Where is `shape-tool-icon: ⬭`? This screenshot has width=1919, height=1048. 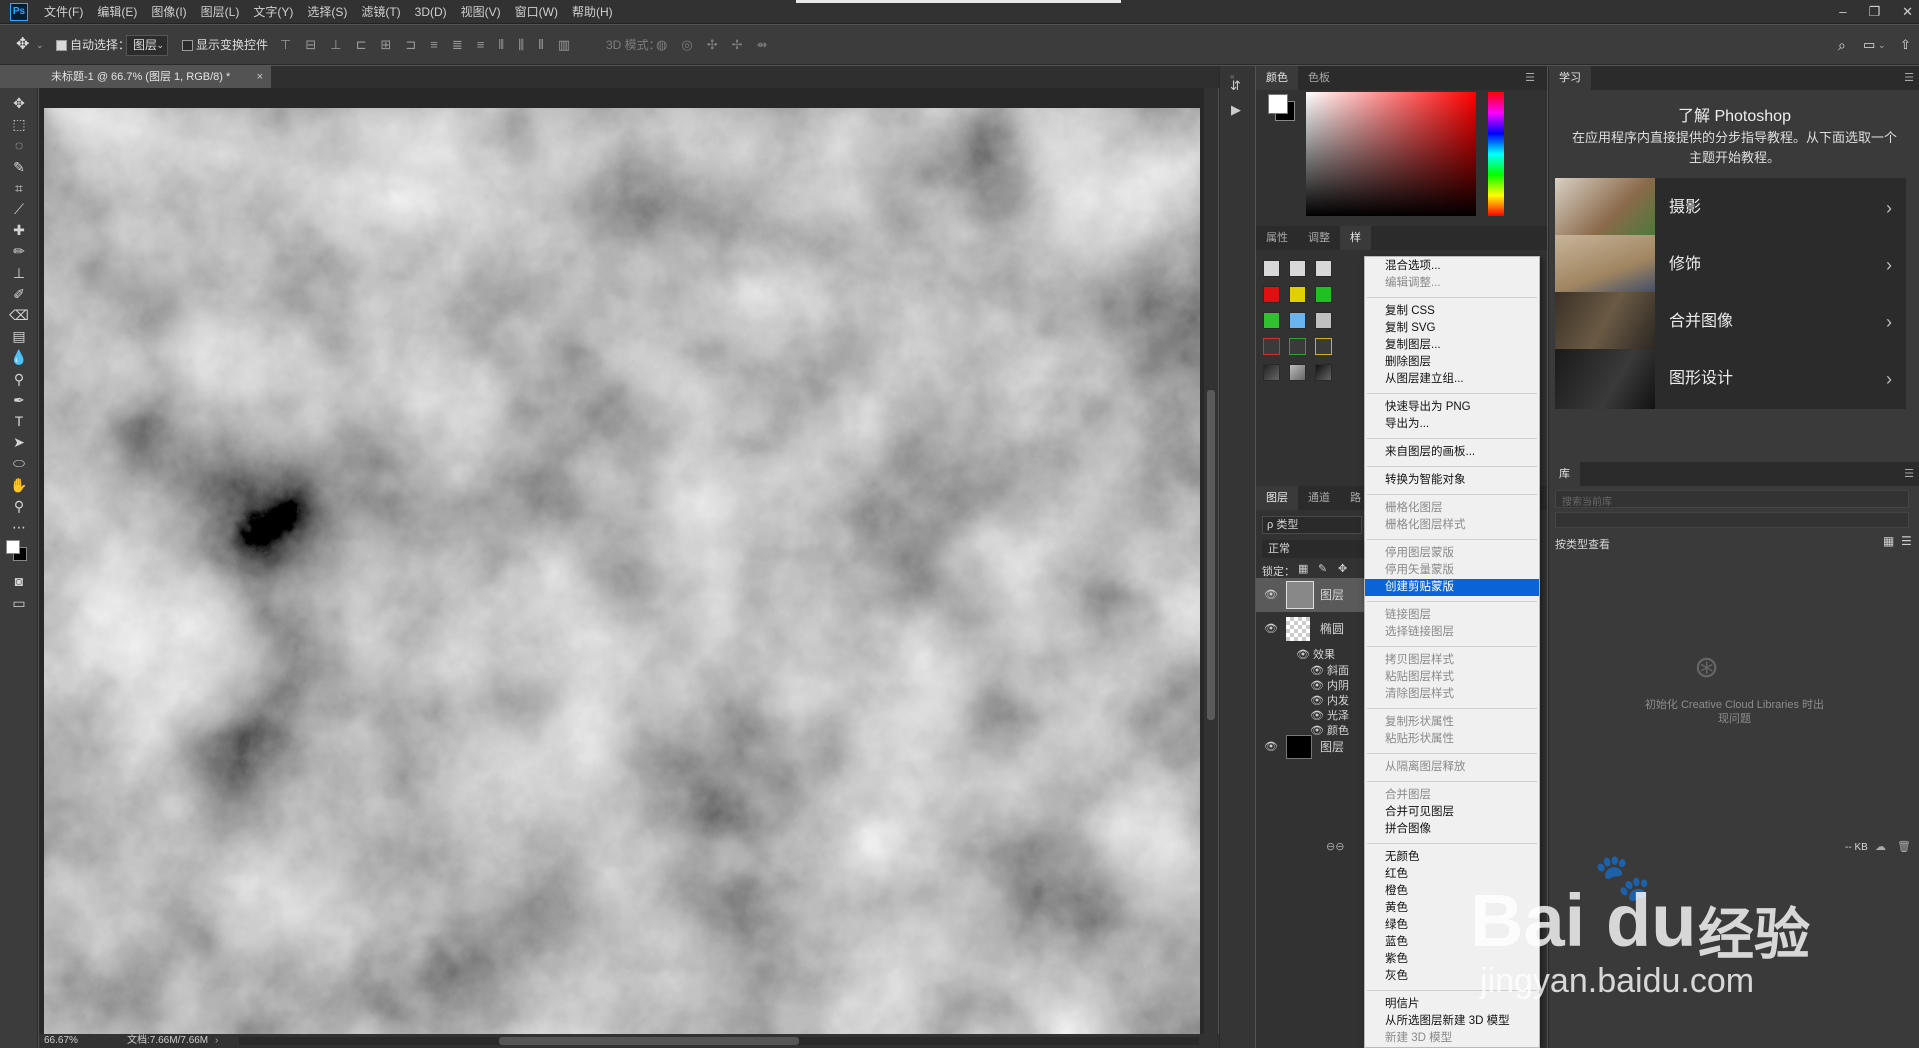
shape-tool-icon: ⬭ is located at coordinates (19, 463).